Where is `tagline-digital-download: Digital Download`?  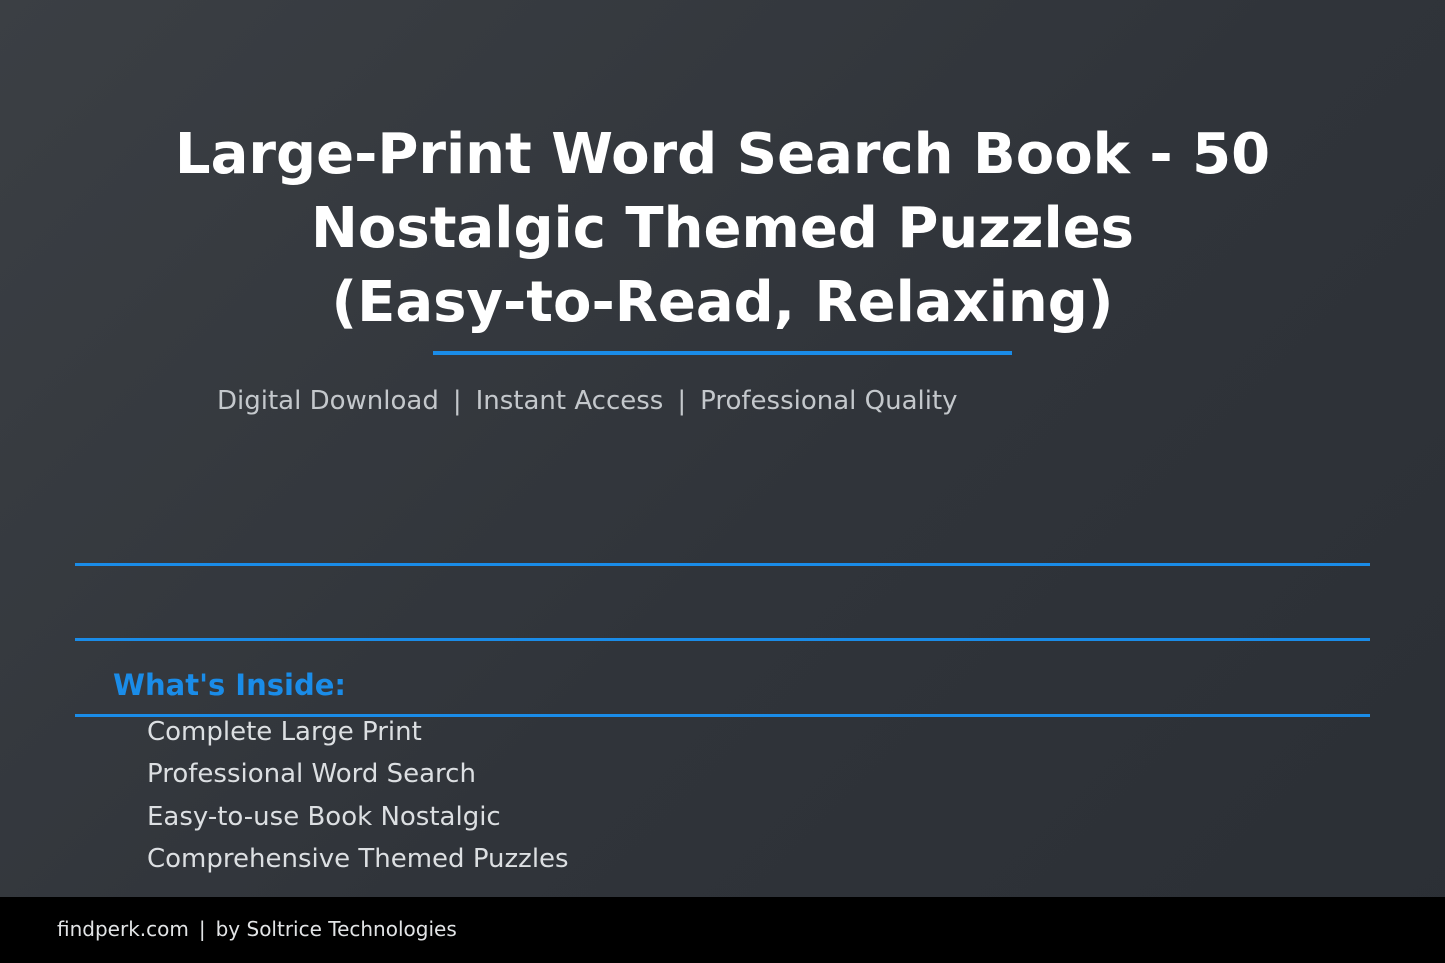 tagline-digital-download: Digital Download is located at coordinates (328, 401).